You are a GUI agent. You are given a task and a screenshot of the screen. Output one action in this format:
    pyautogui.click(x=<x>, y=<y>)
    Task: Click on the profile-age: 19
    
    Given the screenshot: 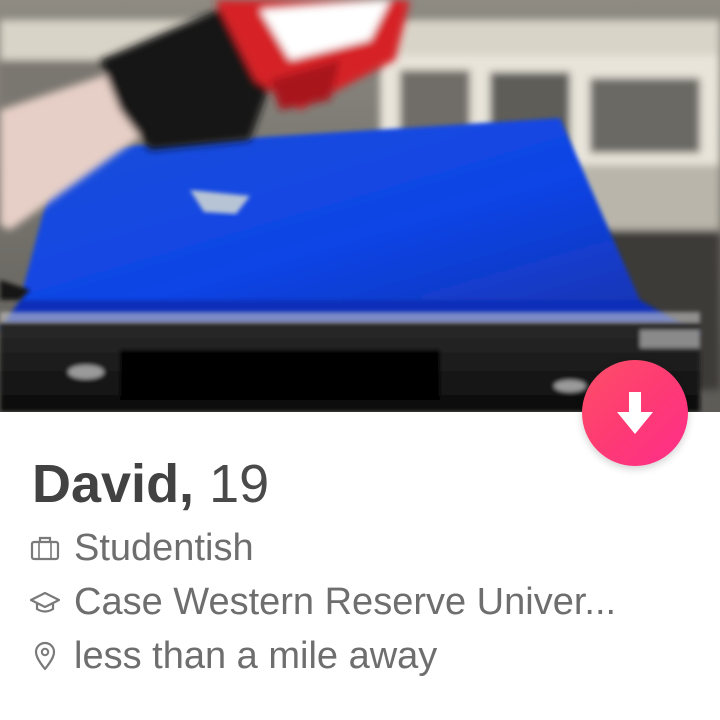 What is the action you would take?
    pyautogui.click(x=239, y=484)
    